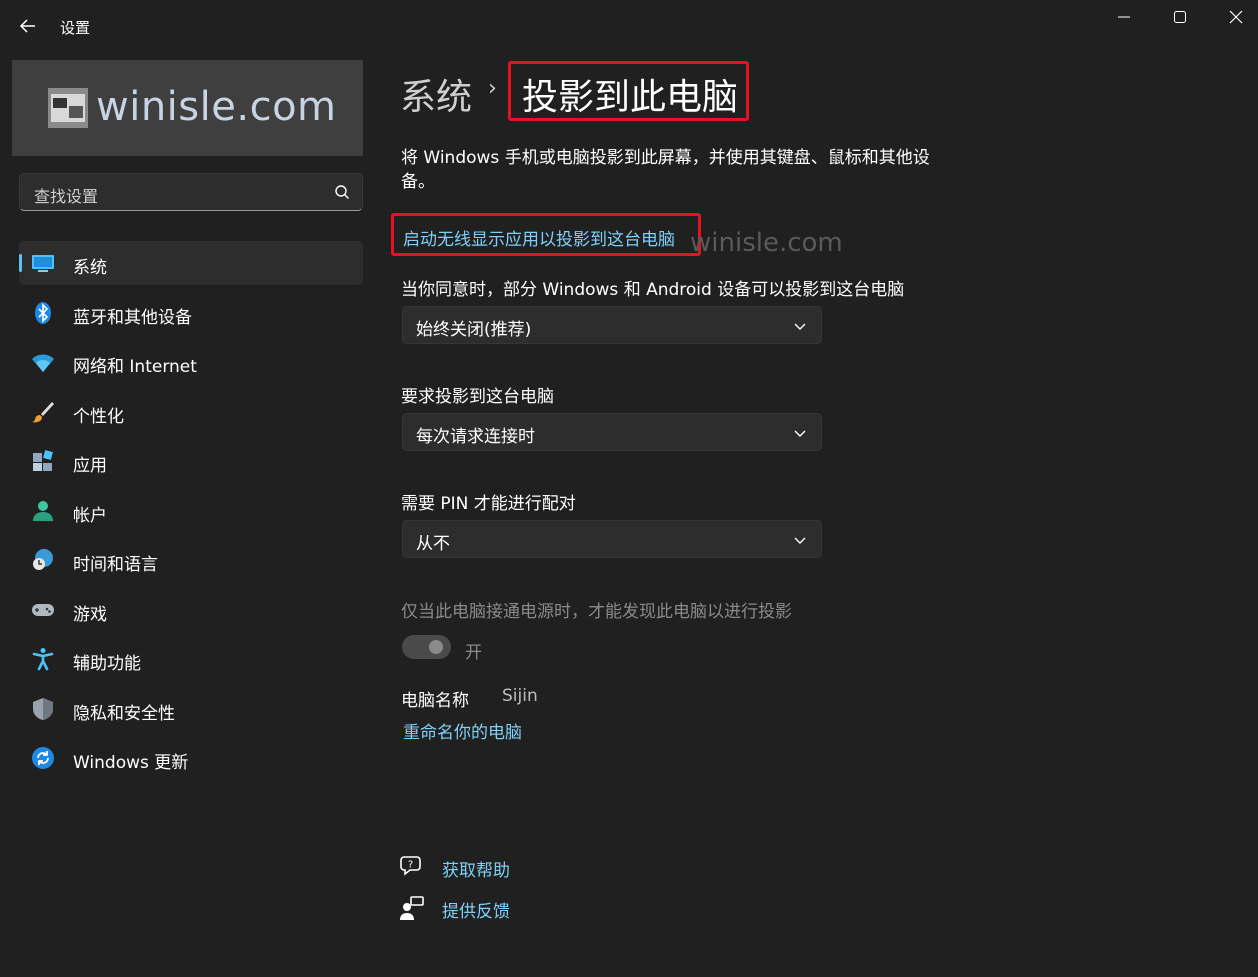 The image size is (1258, 977). What do you see at coordinates (191, 461) in the screenshot?
I see `sidebar-item-apps: 应用` at bounding box center [191, 461].